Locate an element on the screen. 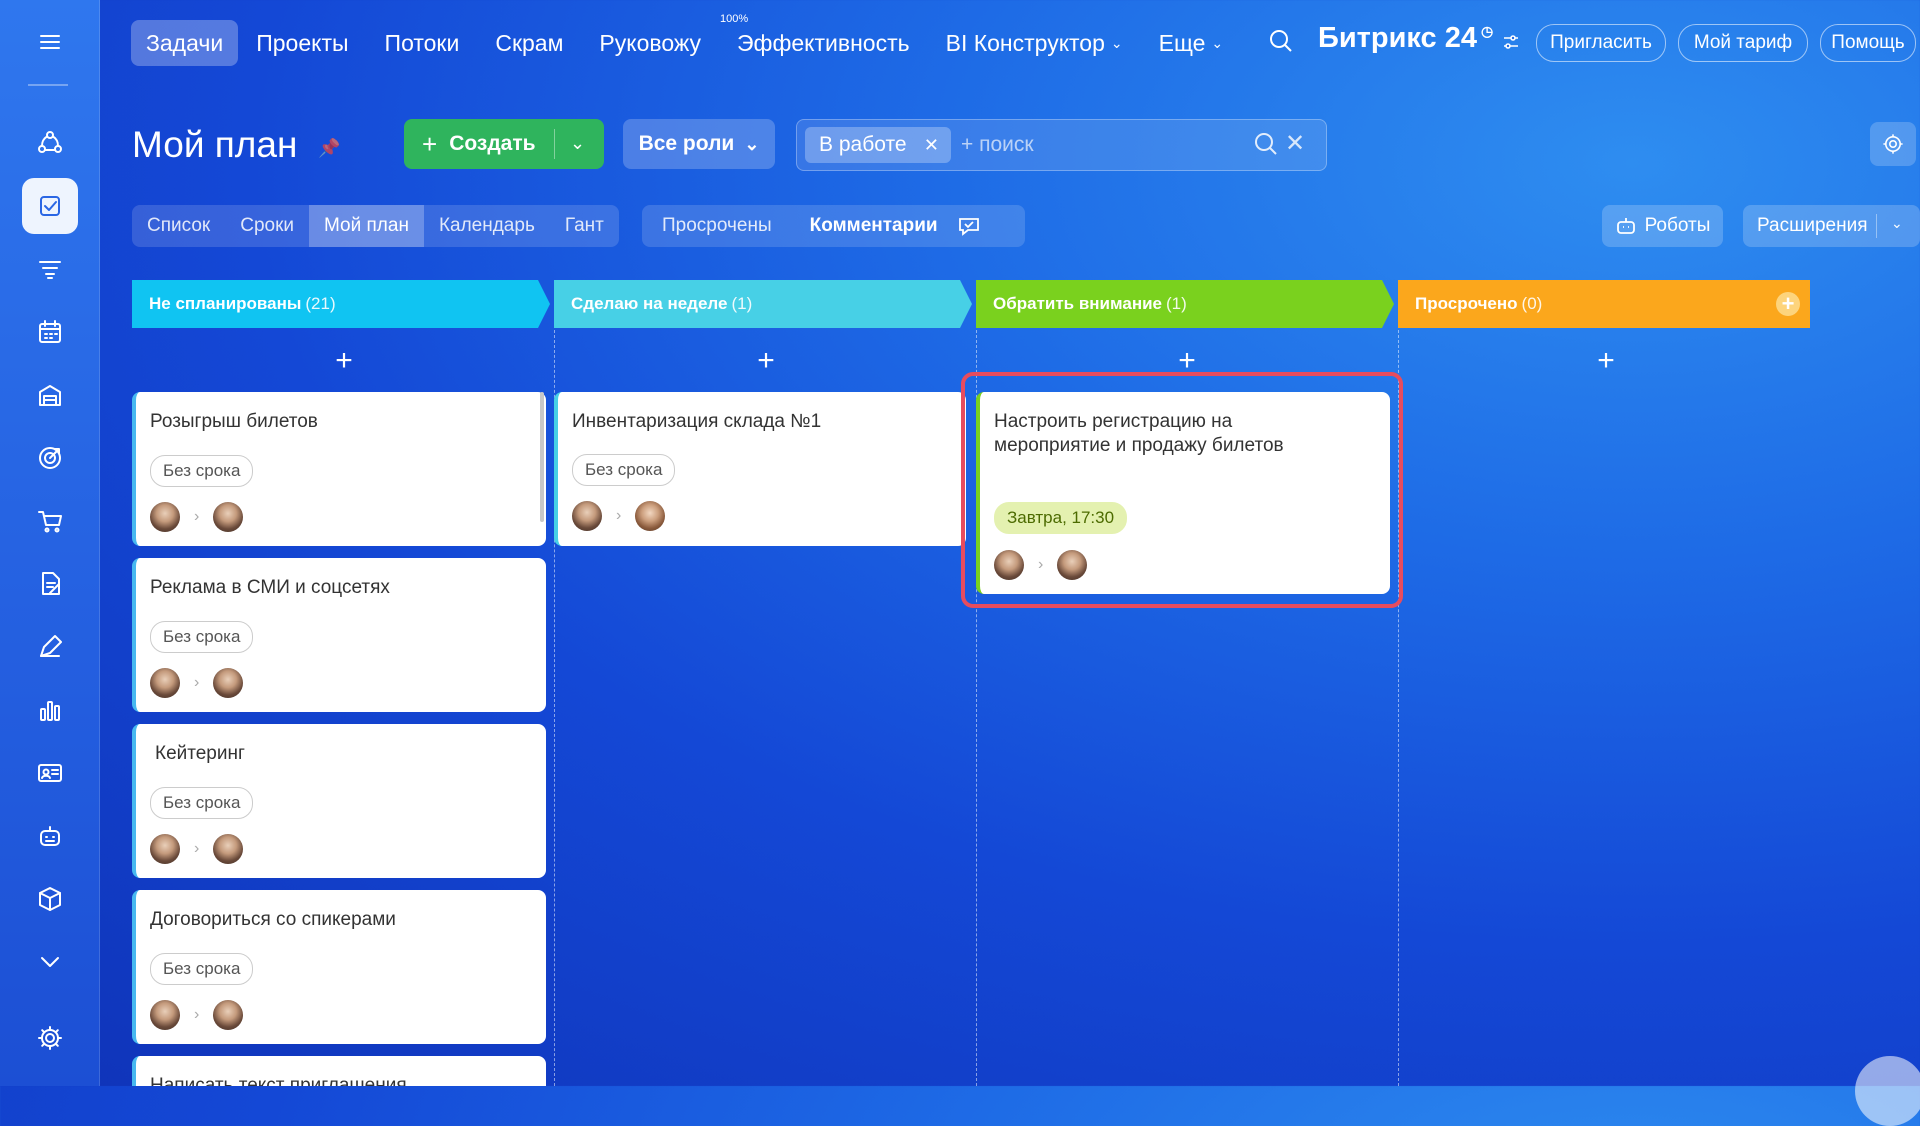  tab-flows: Потоки is located at coordinates (422, 43).